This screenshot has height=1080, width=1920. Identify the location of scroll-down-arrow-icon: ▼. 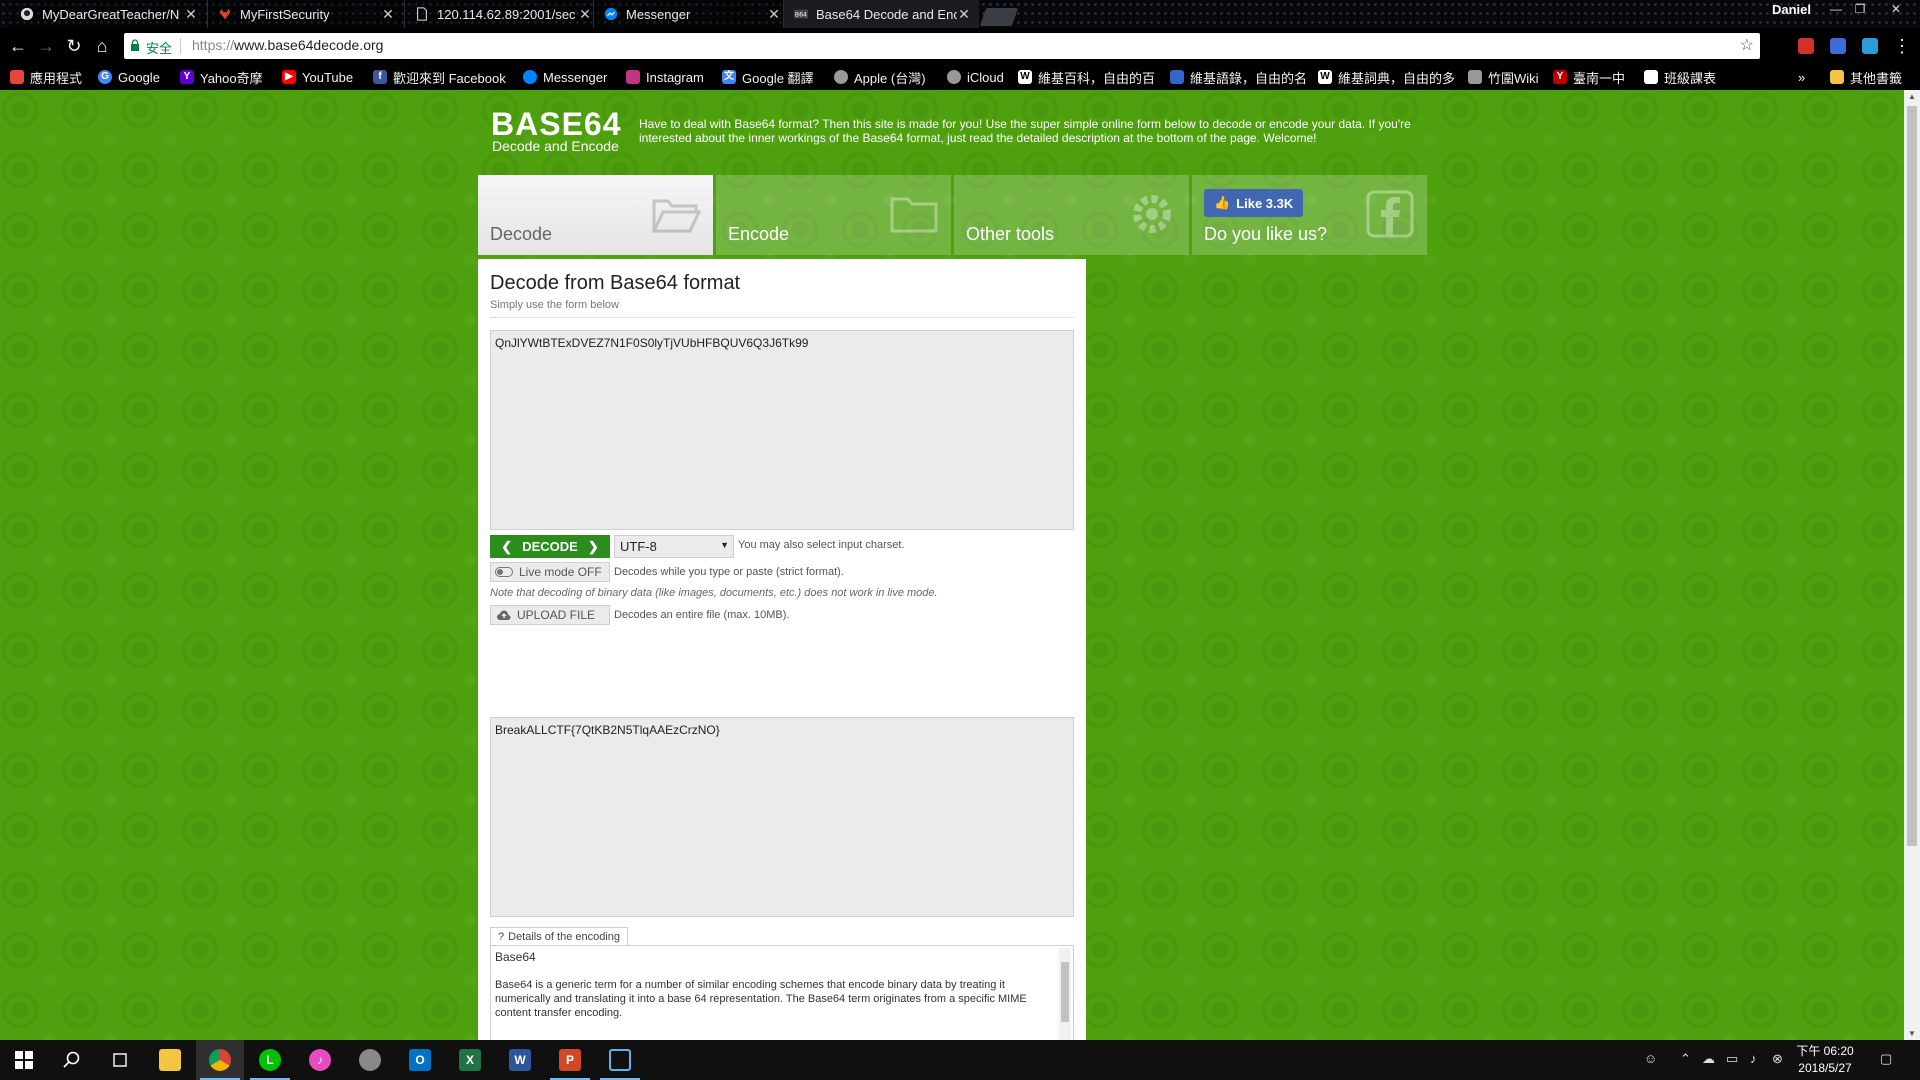
(1912, 1033).